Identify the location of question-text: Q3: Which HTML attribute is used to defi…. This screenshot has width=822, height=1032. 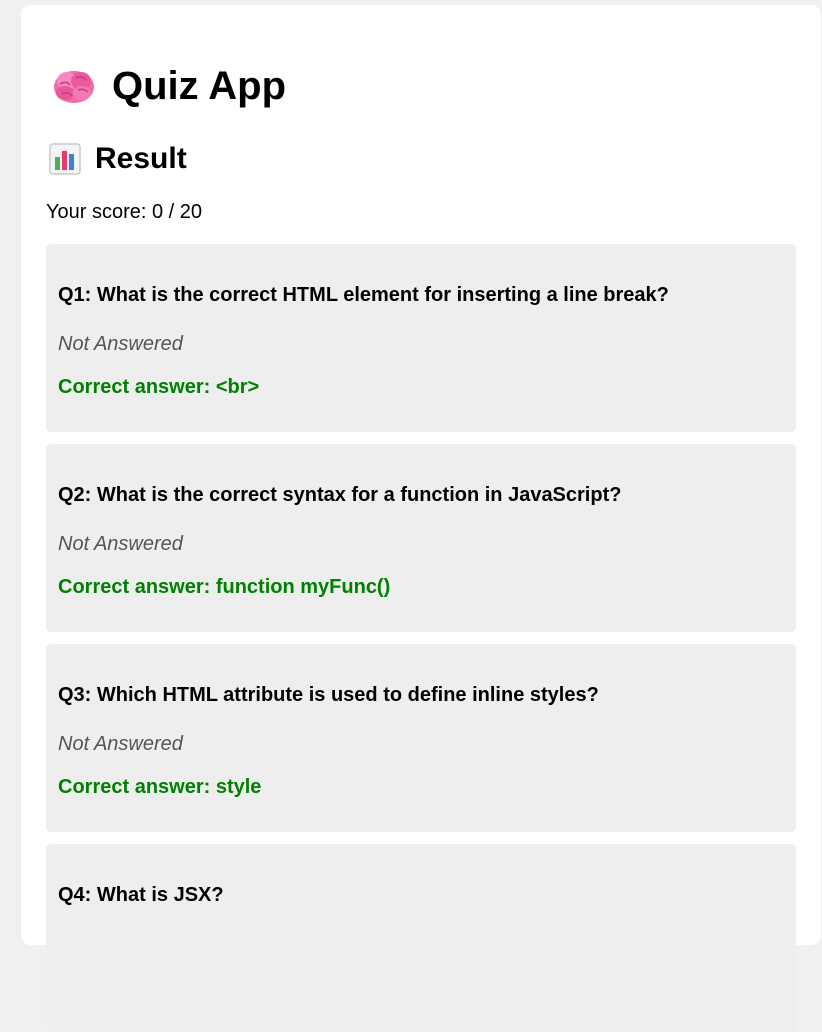
(328, 695).